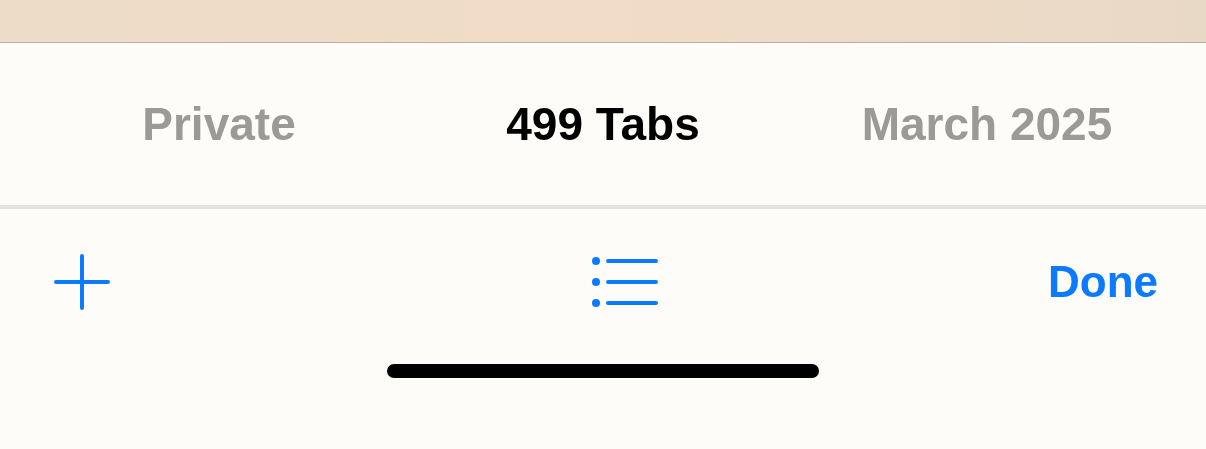 The height and width of the screenshot is (449, 1206). I want to click on plus-icon, so click(82, 282).